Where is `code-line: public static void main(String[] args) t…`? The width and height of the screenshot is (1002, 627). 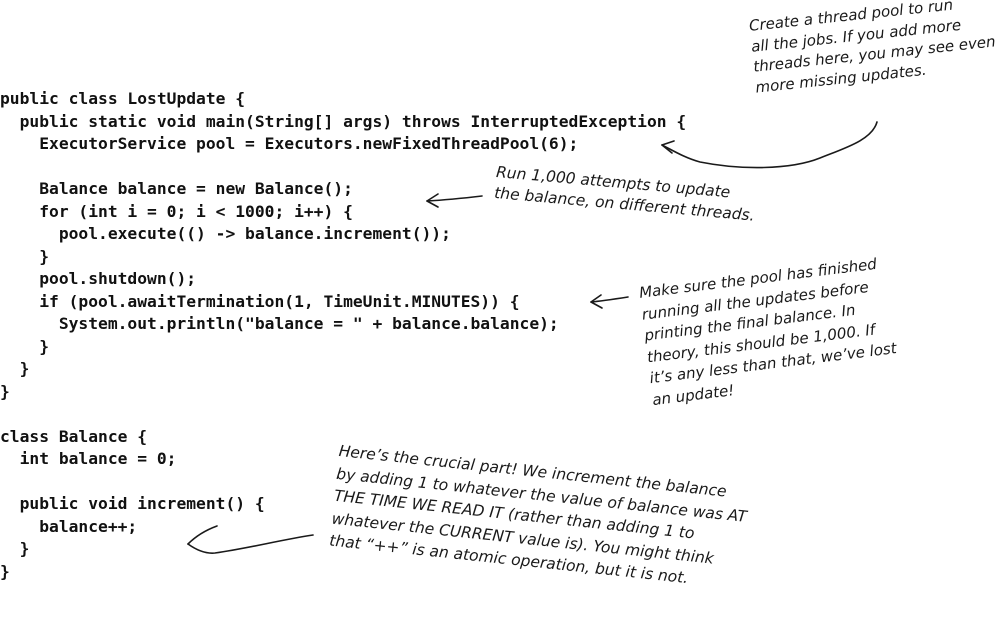
code-line: public static void main(String[] args) t… is located at coordinates (343, 121).